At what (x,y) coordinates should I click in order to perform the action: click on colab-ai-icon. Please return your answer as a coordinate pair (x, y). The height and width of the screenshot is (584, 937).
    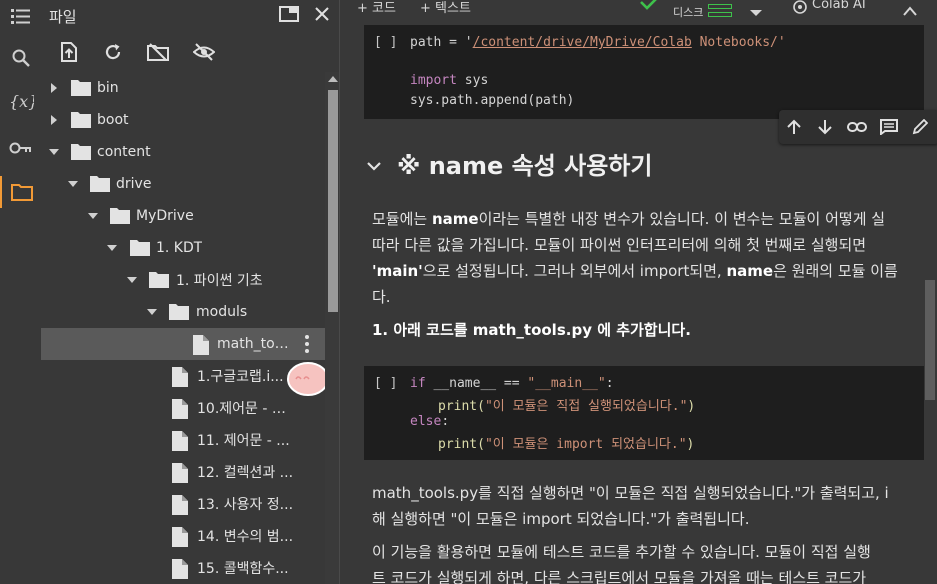
    Looking at the image, I should click on (800, 9).